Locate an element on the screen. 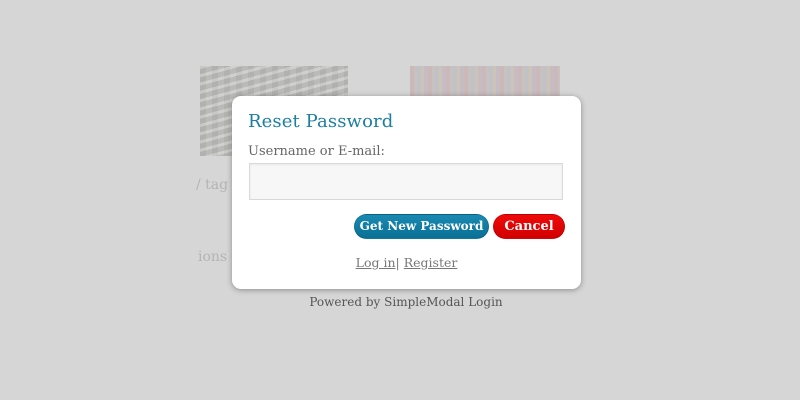  register-link: Register is located at coordinates (431, 262).